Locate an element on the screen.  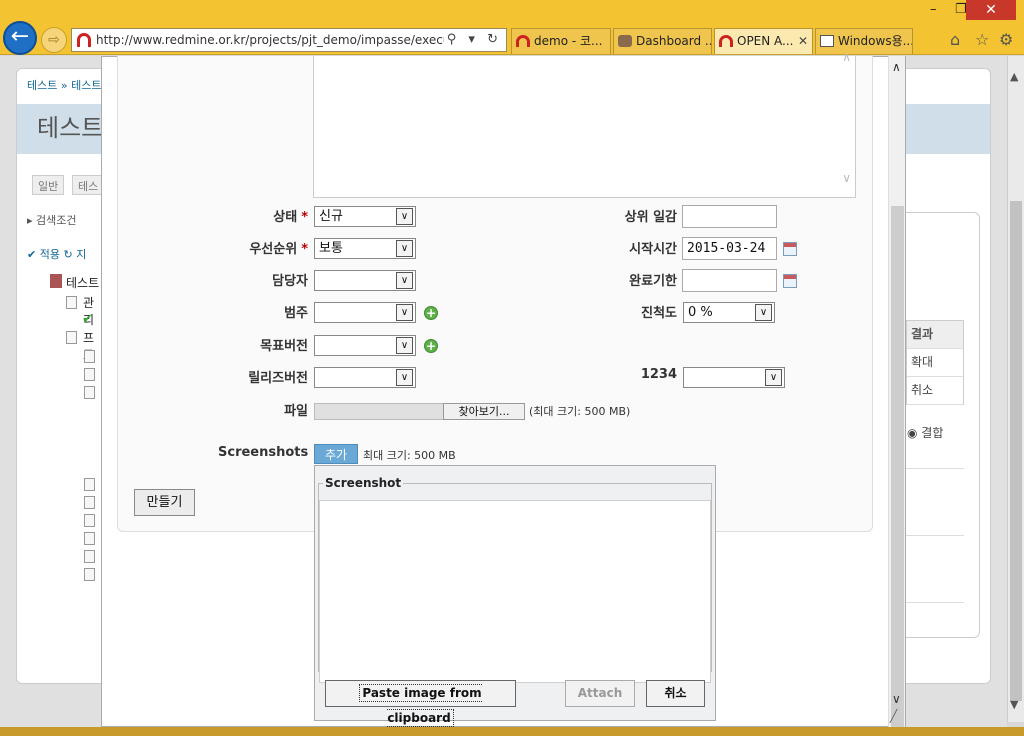
custom-1234-select: ∨ is located at coordinates (734, 377).